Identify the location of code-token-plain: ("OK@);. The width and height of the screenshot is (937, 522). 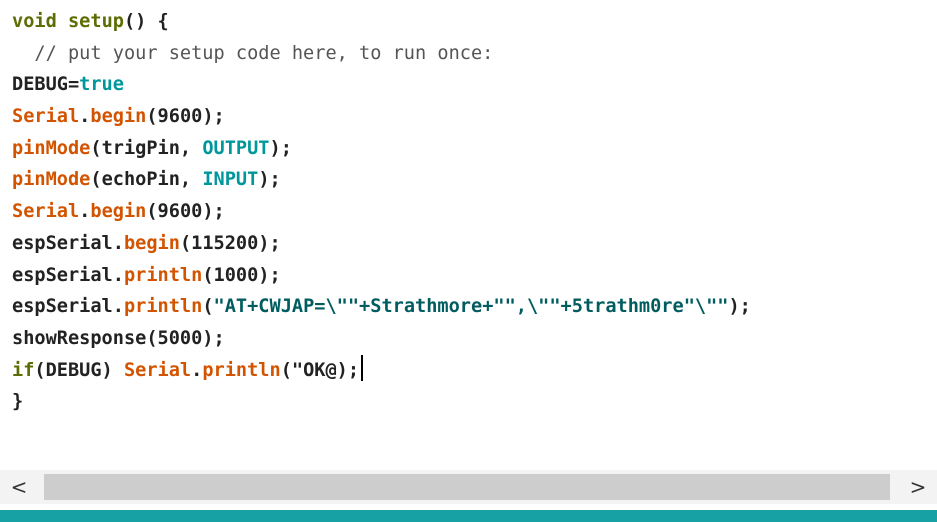
(320, 370).